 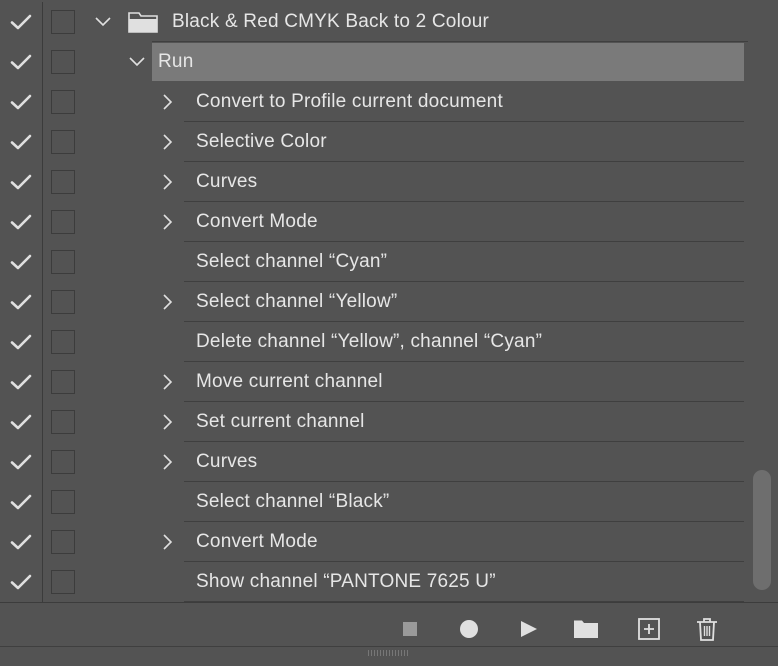 What do you see at coordinates (374, 582) in the screenshot?
I see `action-step-row: Show channel “PANTONE 7625 U”` at bounding box center [374, 582].